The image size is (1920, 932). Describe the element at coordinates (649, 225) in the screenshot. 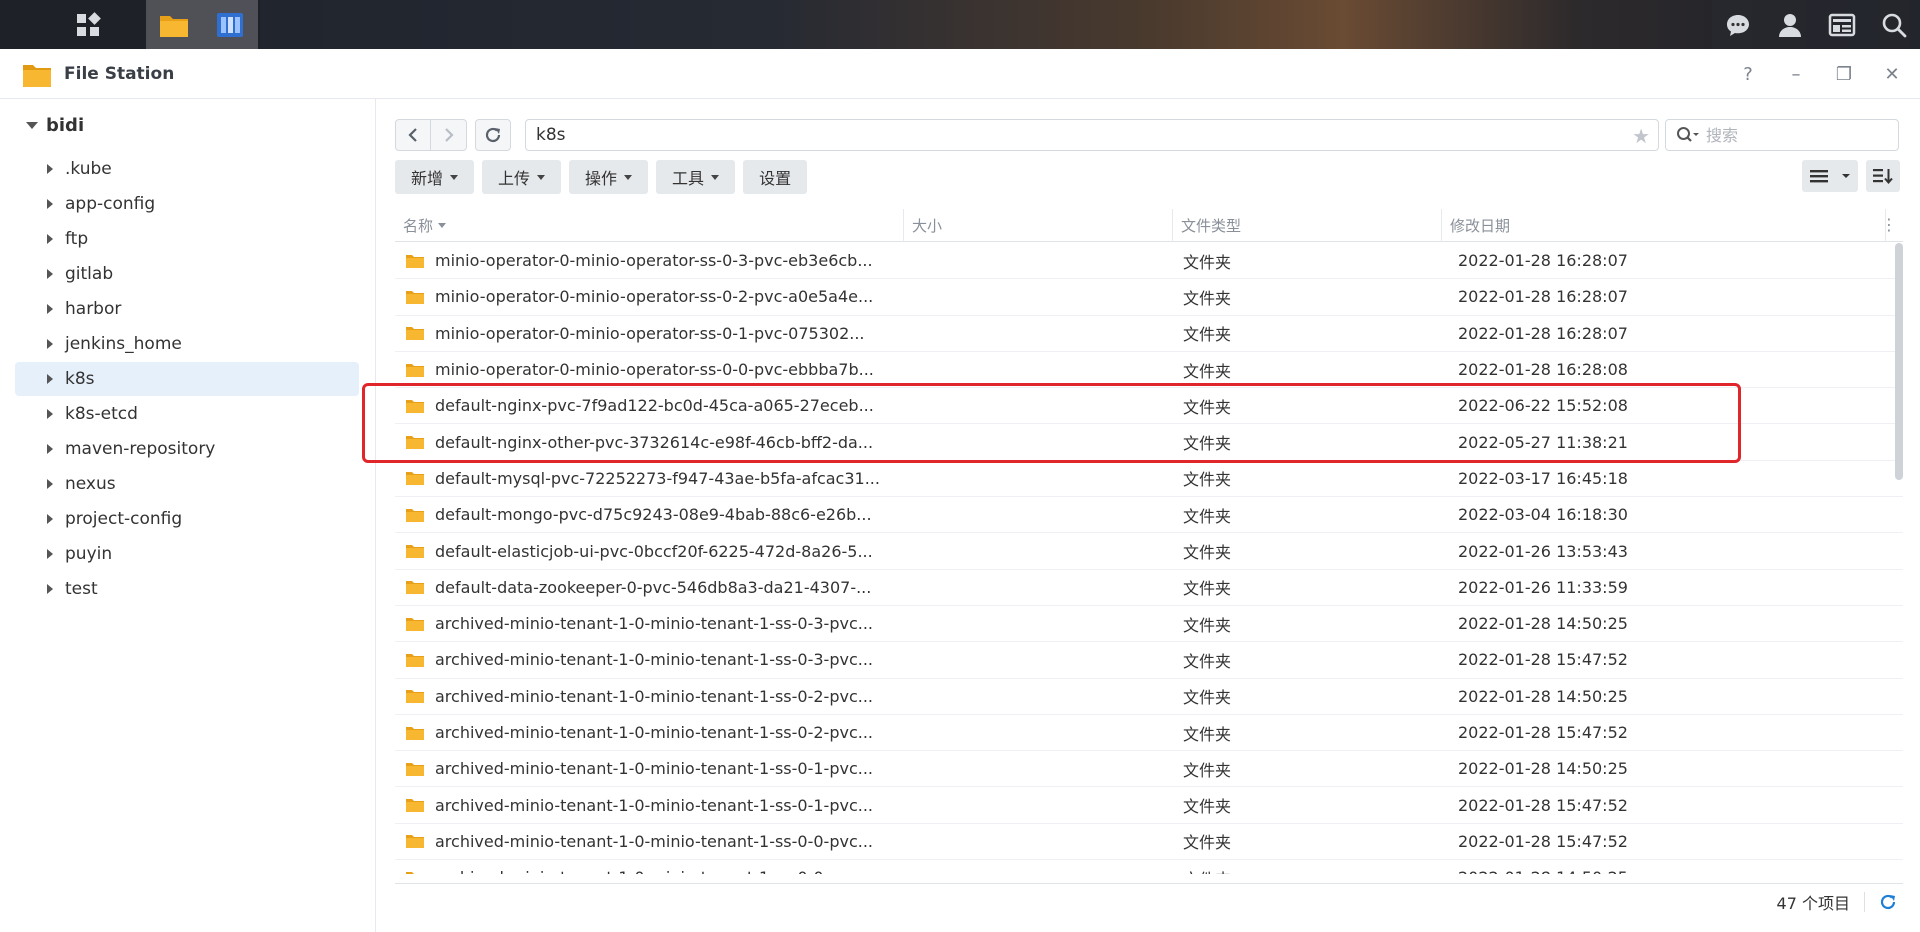

I see `column-header-name: 名称` at that location.